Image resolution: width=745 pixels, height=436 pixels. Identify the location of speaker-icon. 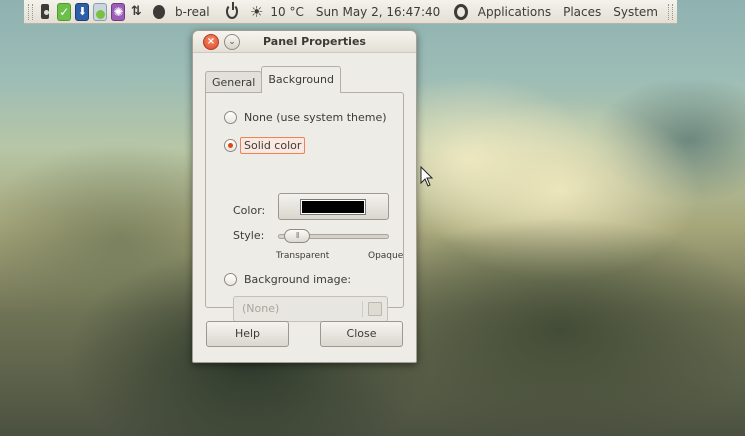
(45, 11).